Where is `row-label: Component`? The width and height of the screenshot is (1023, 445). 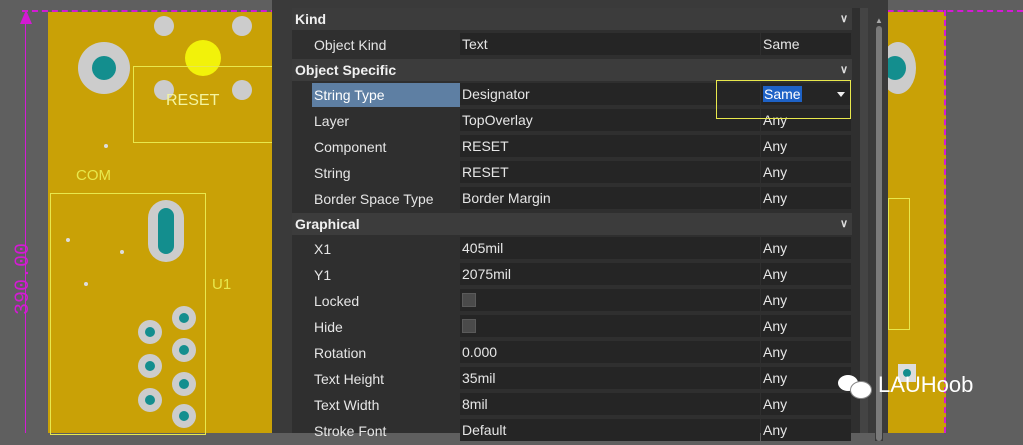
row-label: Component is located at coordinates (350, 147).